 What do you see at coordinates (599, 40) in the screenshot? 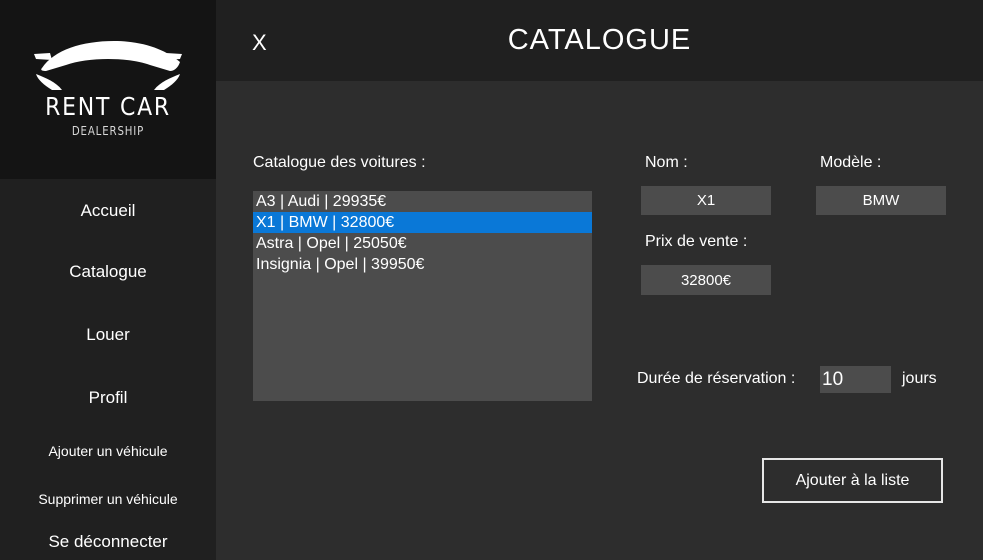
I see `page-title: CATALOGUE` at bounding box center [599, 40].